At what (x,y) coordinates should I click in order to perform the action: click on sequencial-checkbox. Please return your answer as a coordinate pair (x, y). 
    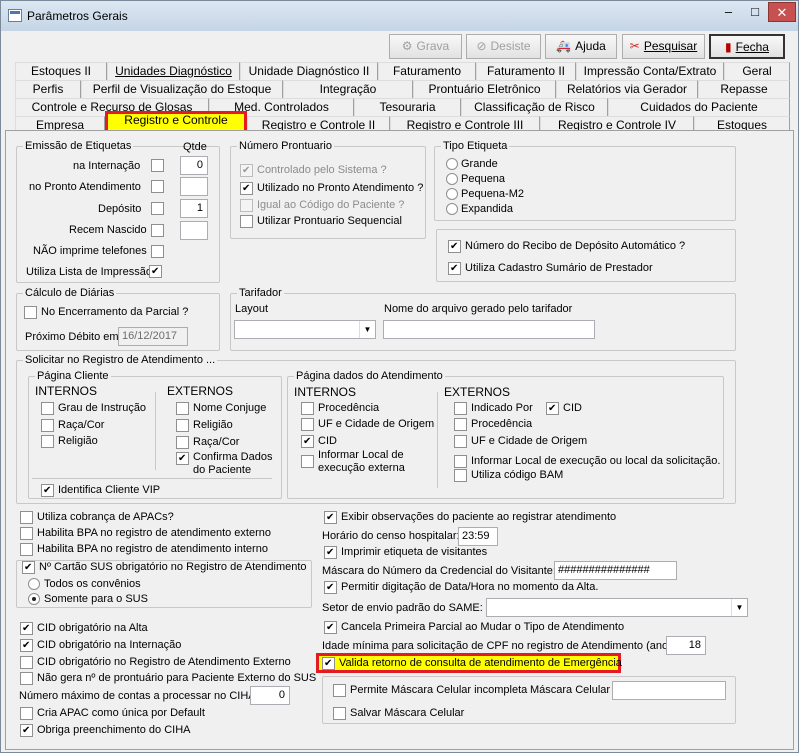
    Looking at the image, I should click on (246, 221).